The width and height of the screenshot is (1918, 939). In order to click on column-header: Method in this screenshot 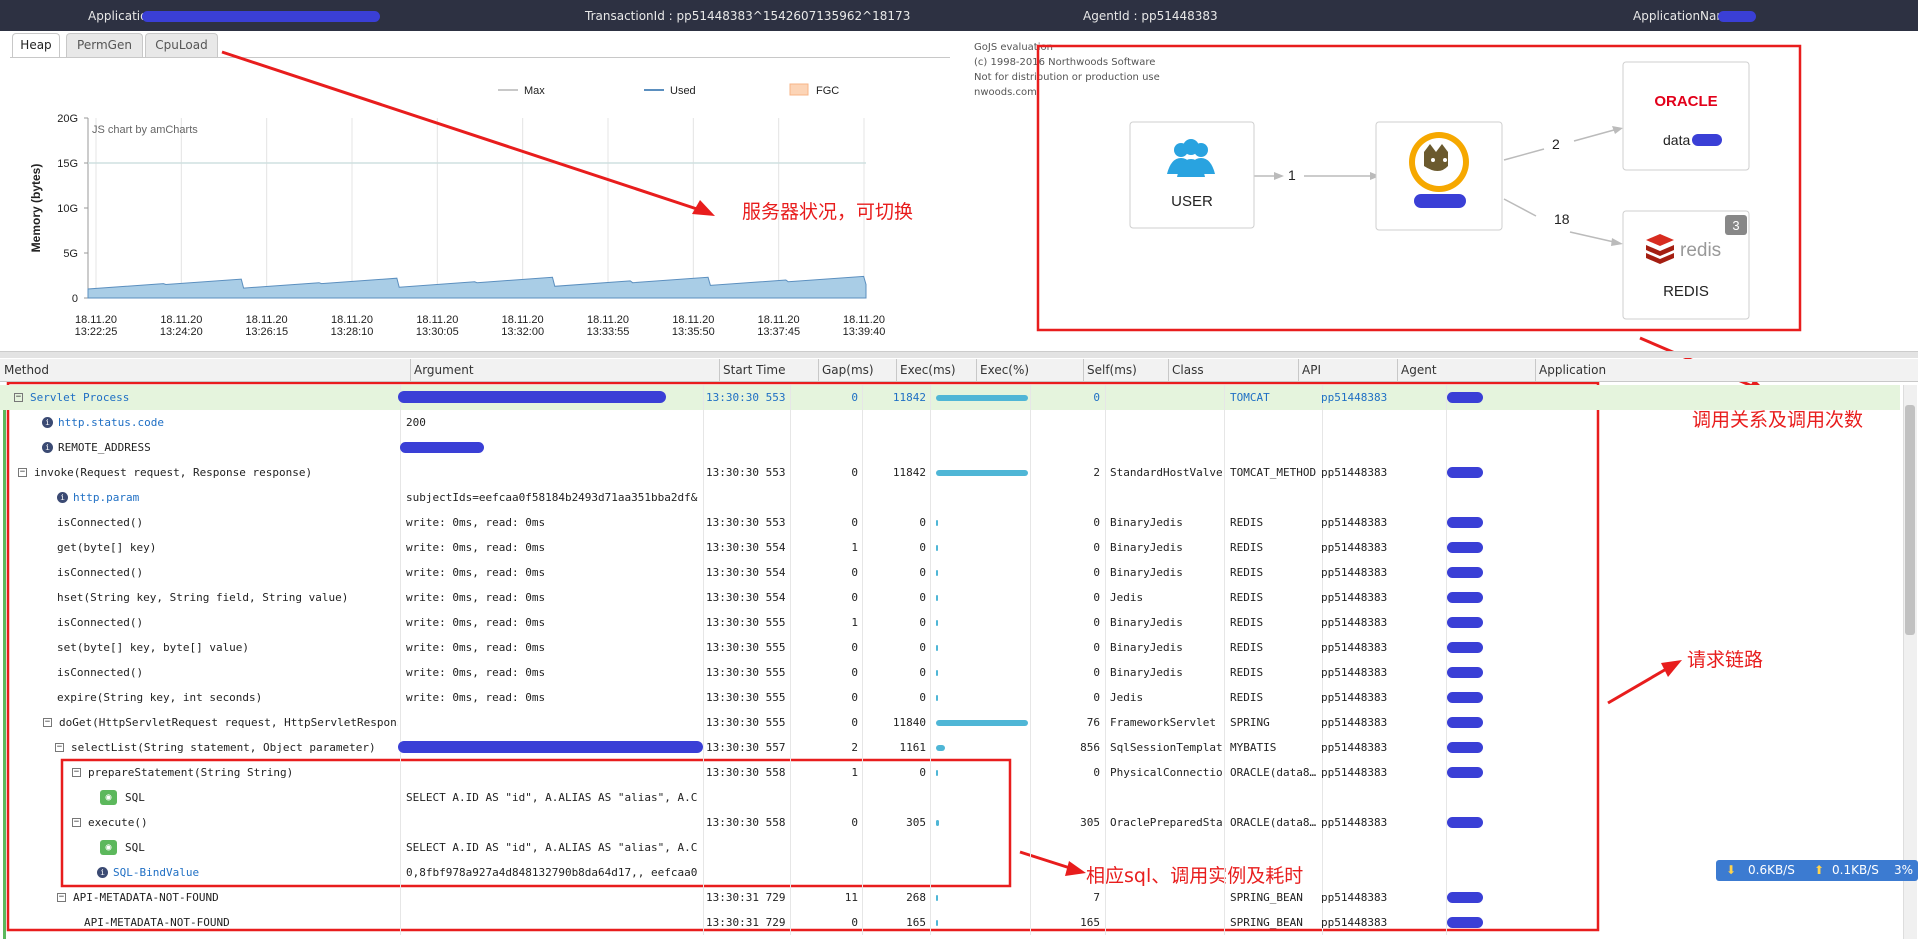, I will do `click(26, 370)`.